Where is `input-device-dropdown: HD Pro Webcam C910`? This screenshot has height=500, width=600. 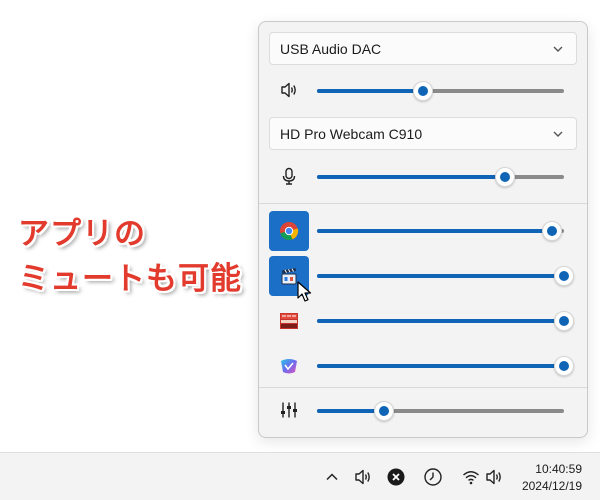 input-device-dropdown: HD Pro Webcam C910 is located at coordinates (423, 133).